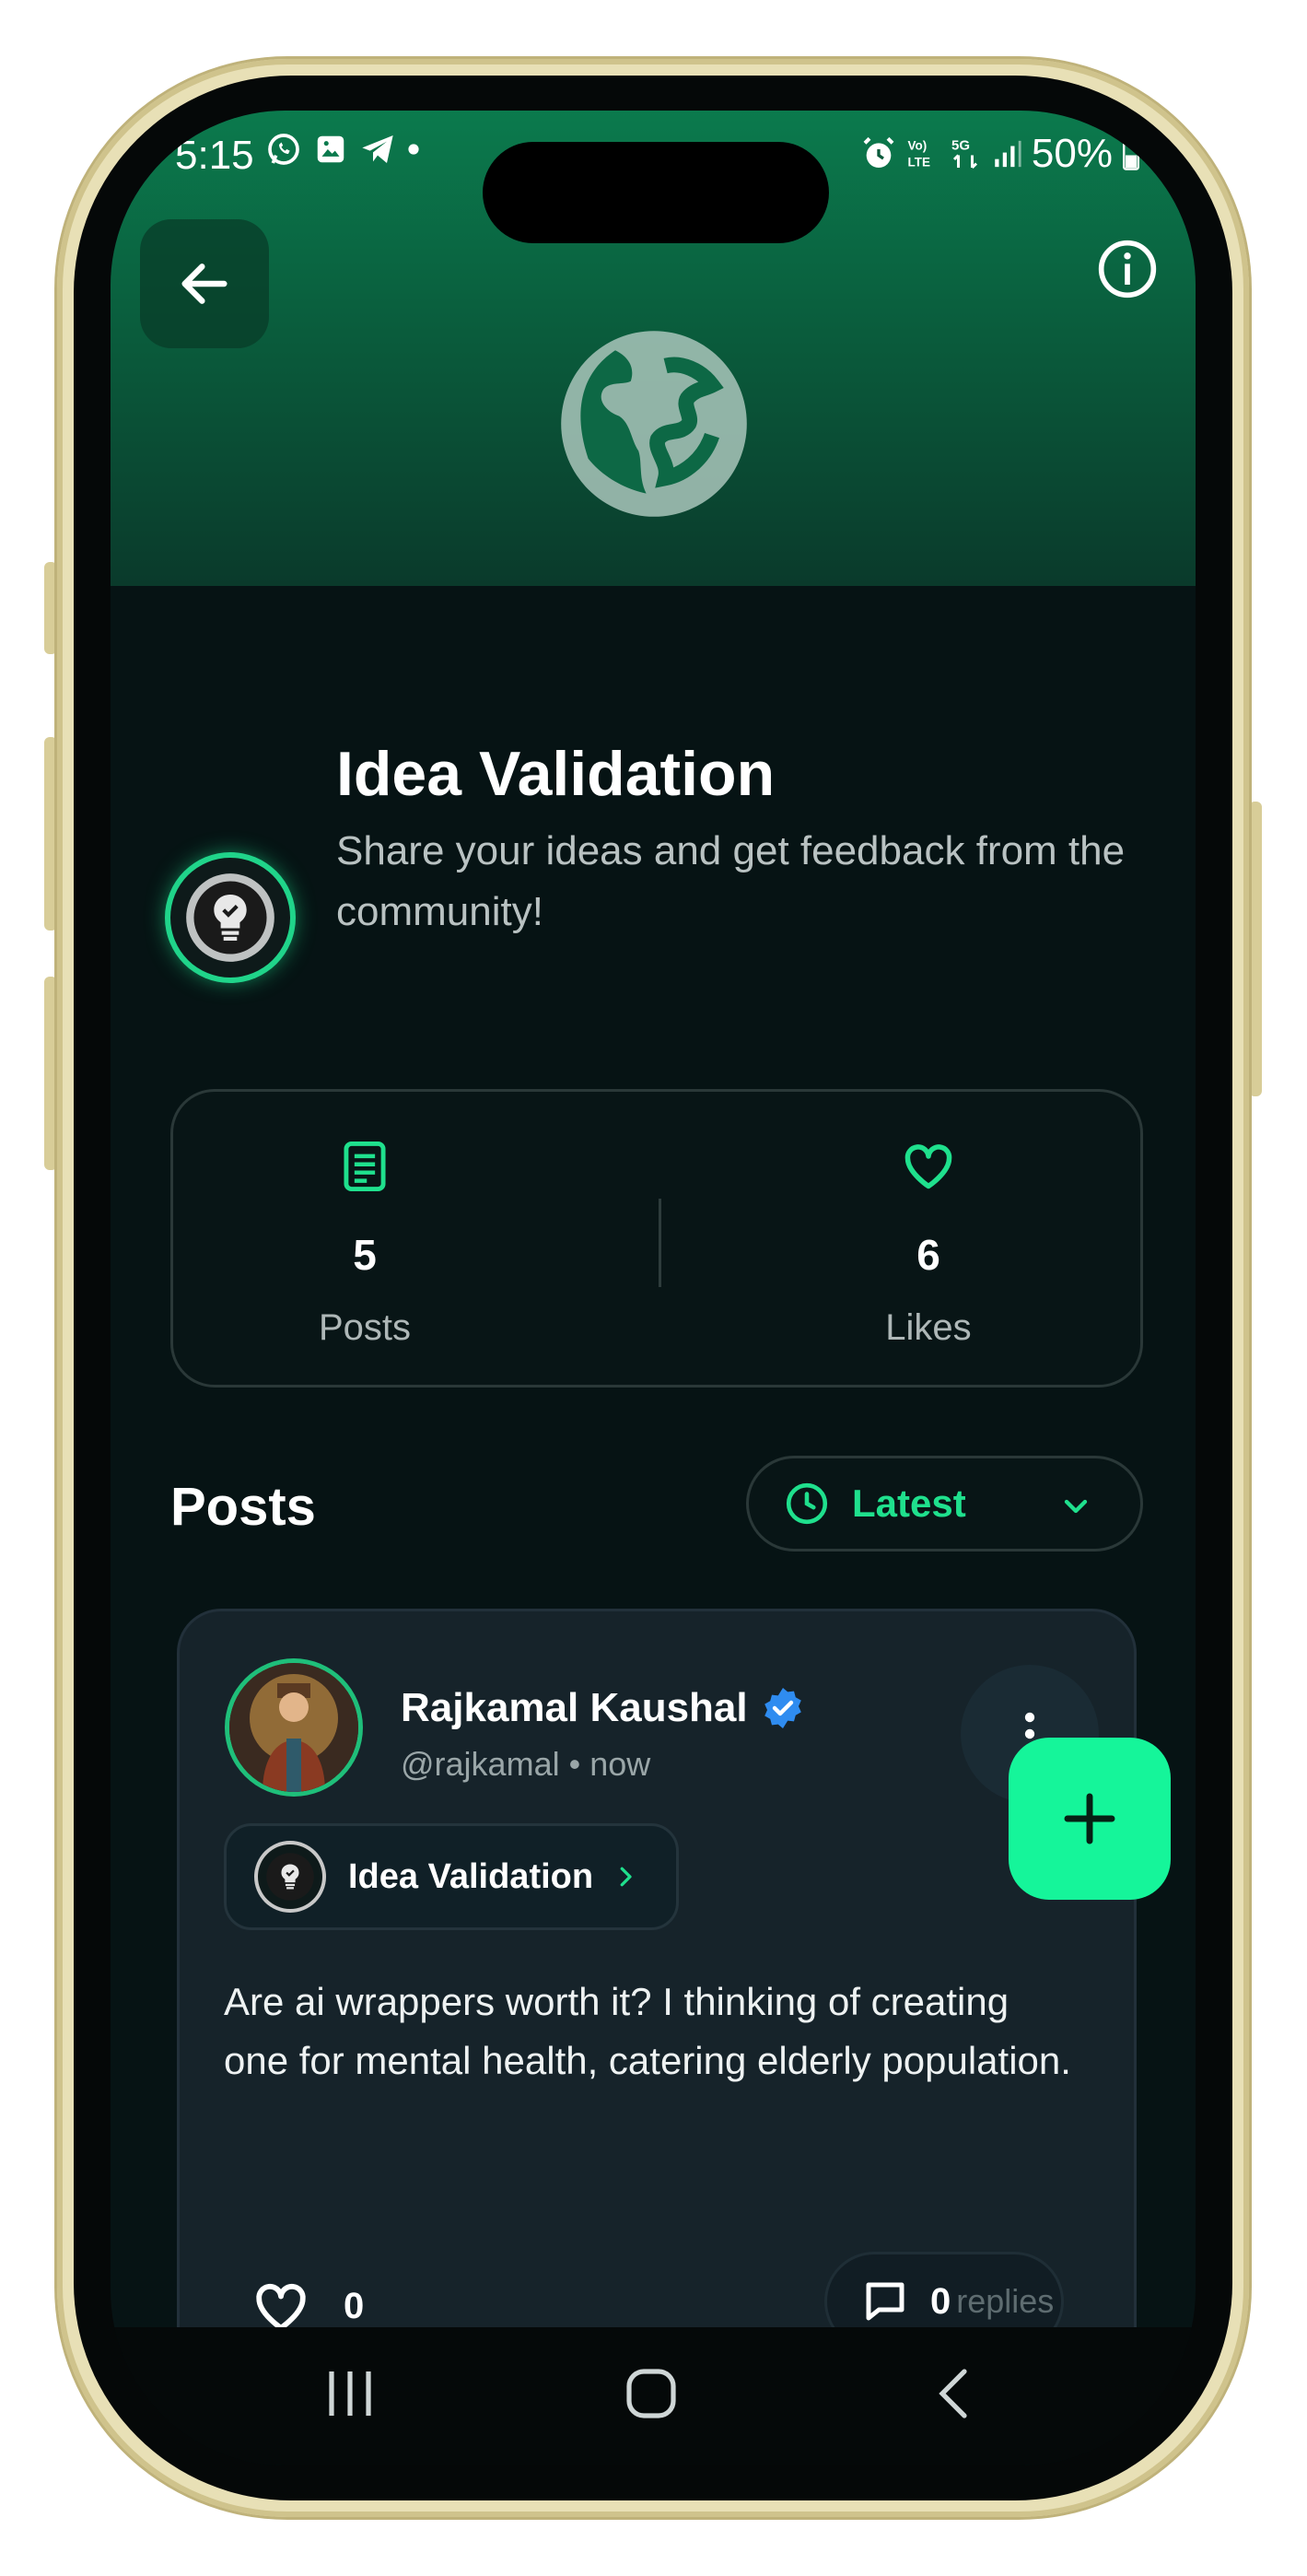 Image resolution: width=1307 pixels, height=2576 pixels. Describe the element at coordinates (626, 1877) in the screenshot. I see `chevron-right-icon` at that location.